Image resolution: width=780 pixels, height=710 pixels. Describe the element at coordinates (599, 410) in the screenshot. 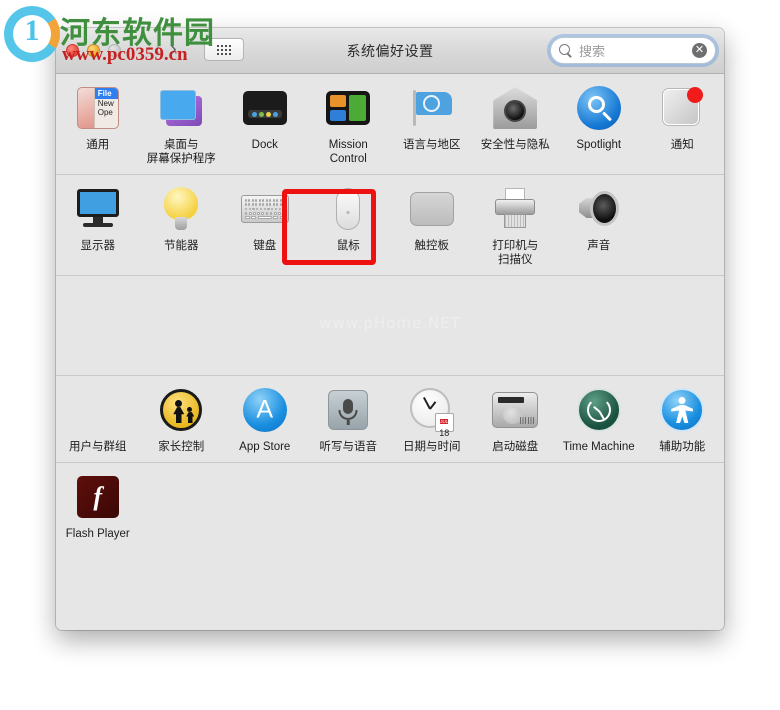

I see `time-machine-icon` at that location.